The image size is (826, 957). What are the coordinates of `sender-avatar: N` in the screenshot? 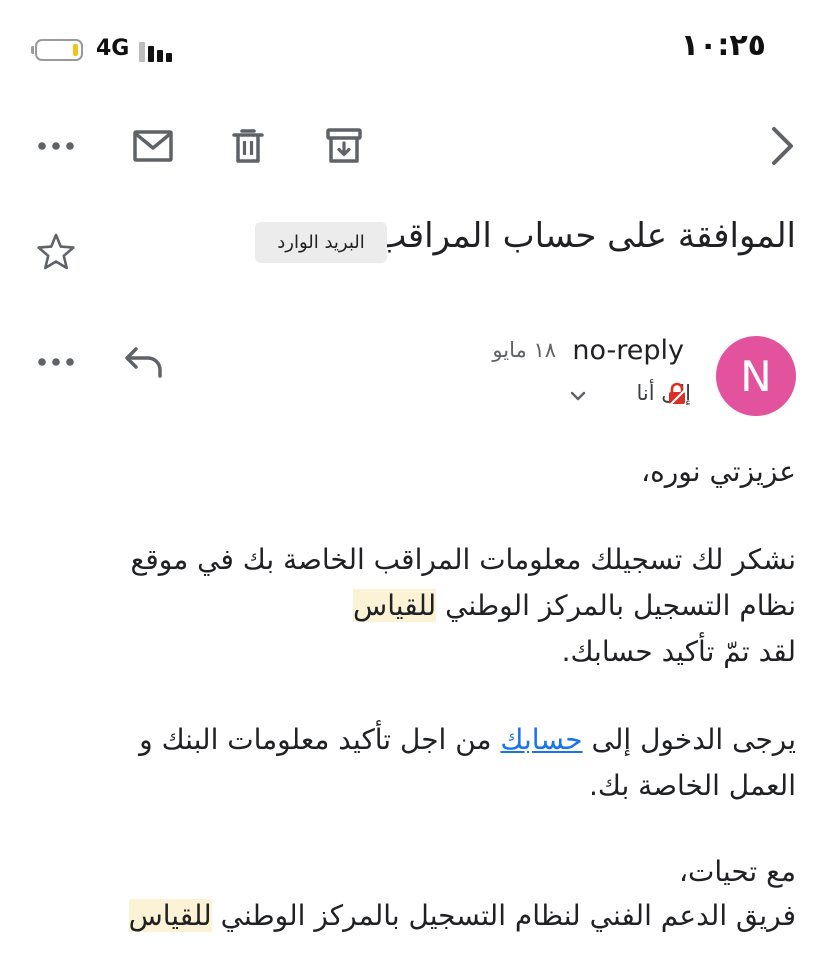 It's located at (756, 376).